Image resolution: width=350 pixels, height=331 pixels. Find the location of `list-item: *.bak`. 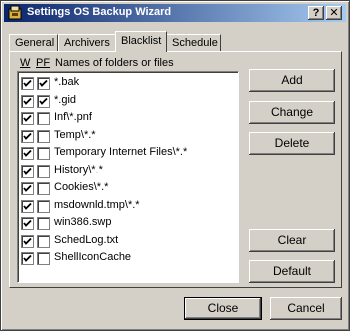

list-item: *.bak is located at coordinates (128, 83).